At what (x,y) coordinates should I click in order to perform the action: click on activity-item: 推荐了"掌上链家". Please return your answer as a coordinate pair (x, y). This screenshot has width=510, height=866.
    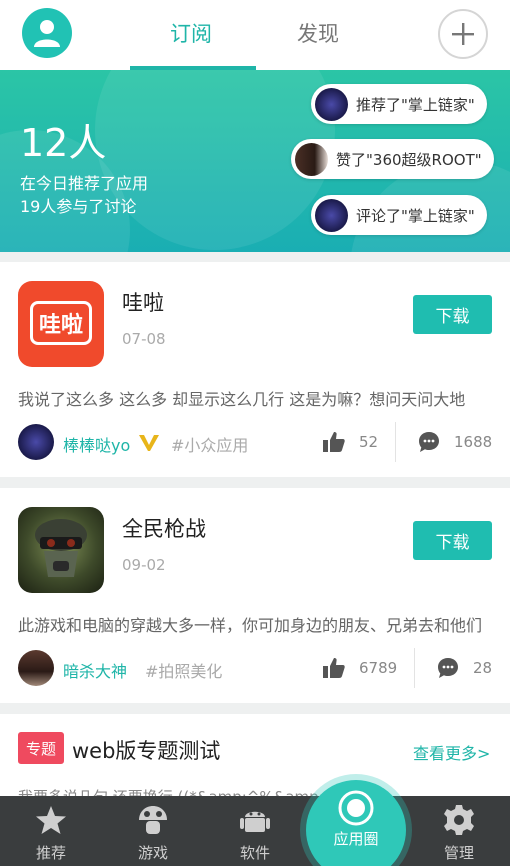
    Looking at the image, I should click on (399, 104).